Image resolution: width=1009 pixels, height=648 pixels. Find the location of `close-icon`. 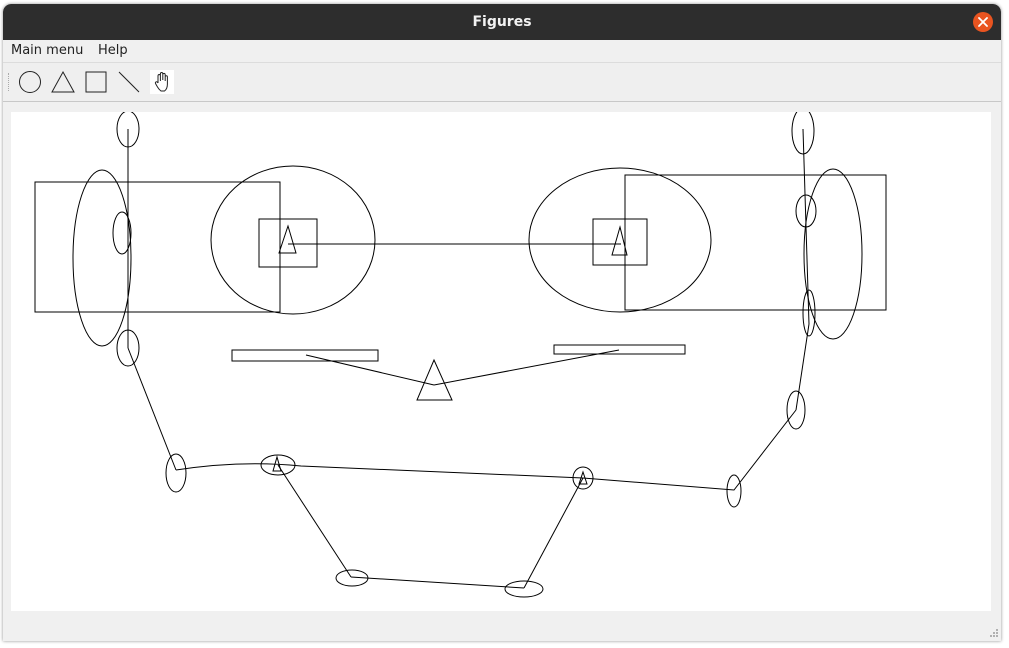

close-icon is located at coordinates (983, 22).